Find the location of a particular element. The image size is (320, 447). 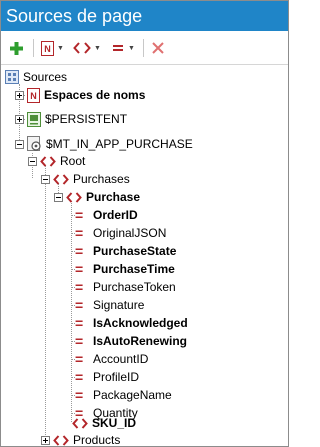

panel-title: Sources de page is located at coordinates (144, 16).